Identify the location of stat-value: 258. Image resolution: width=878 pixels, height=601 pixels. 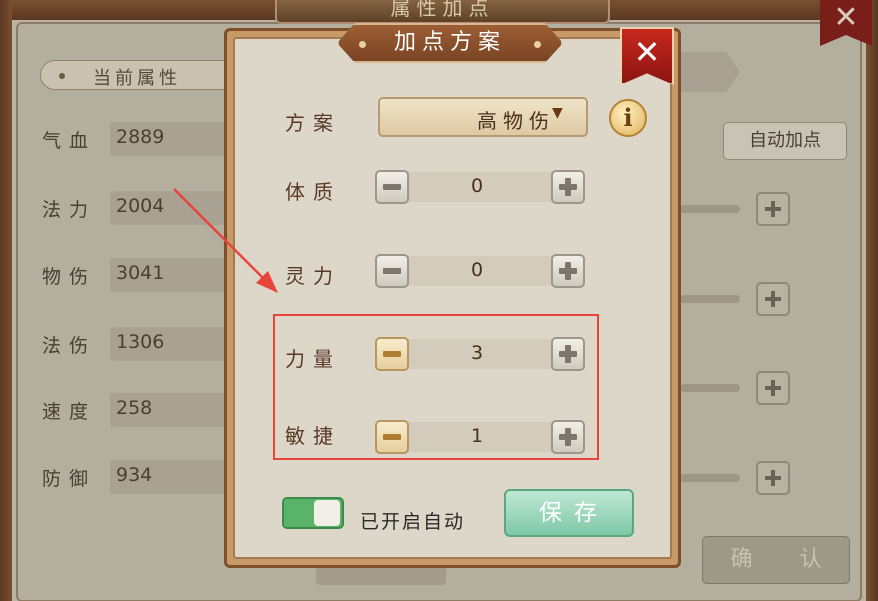
(134, 408).